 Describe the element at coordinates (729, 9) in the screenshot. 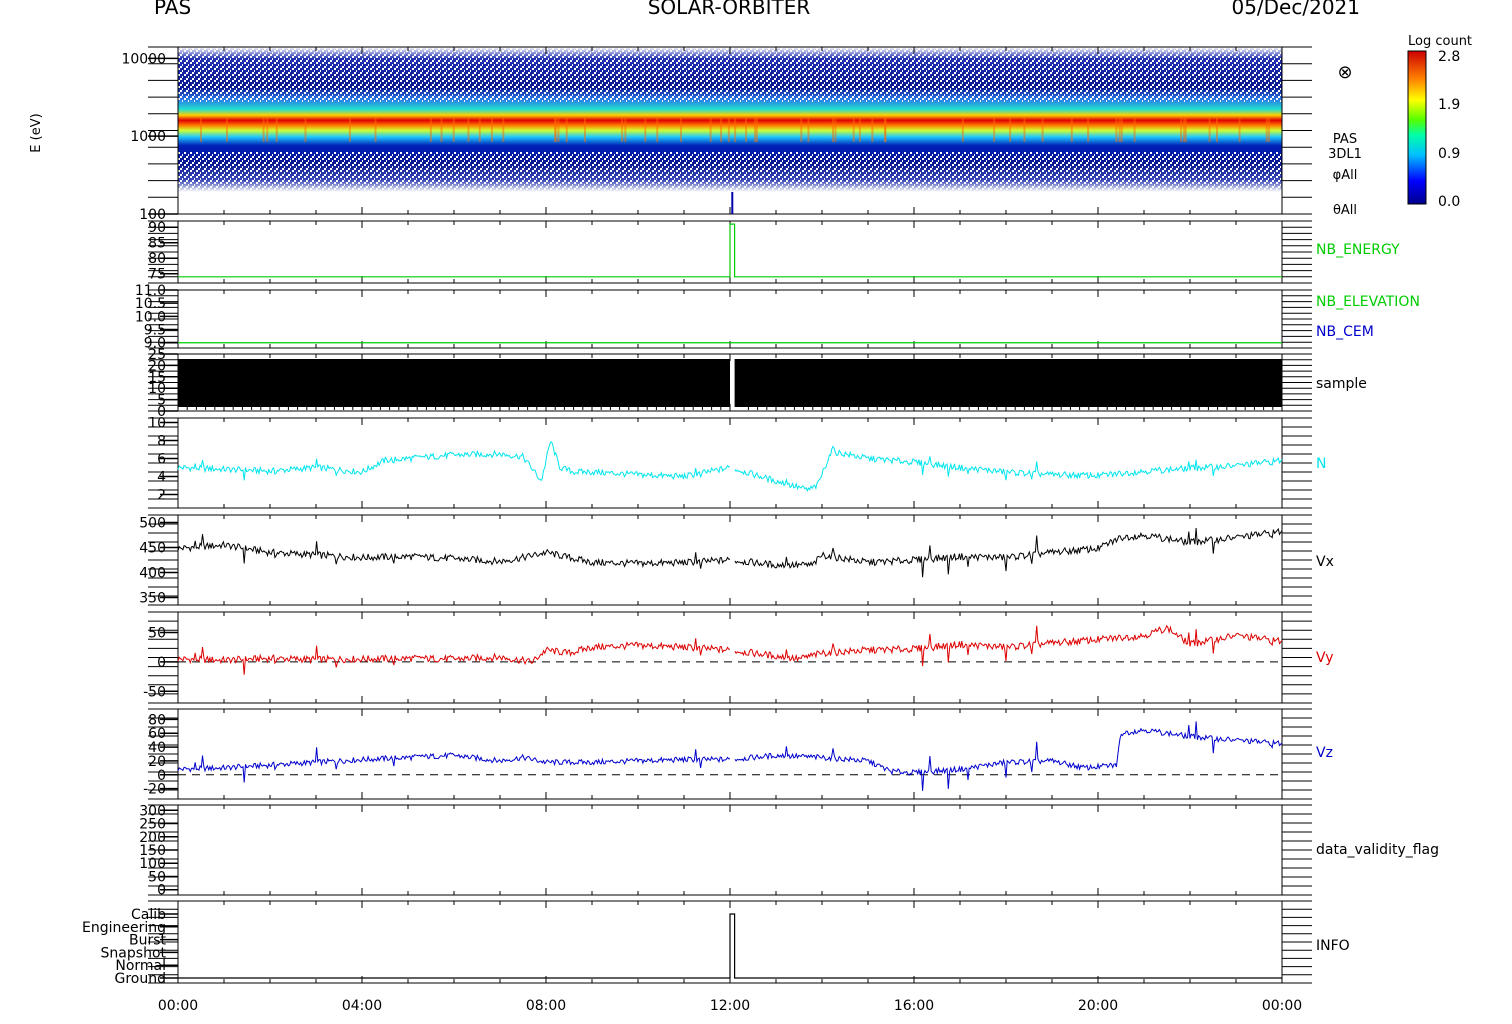

I see `header-mission: SOLAR-ORBITER` at that location.